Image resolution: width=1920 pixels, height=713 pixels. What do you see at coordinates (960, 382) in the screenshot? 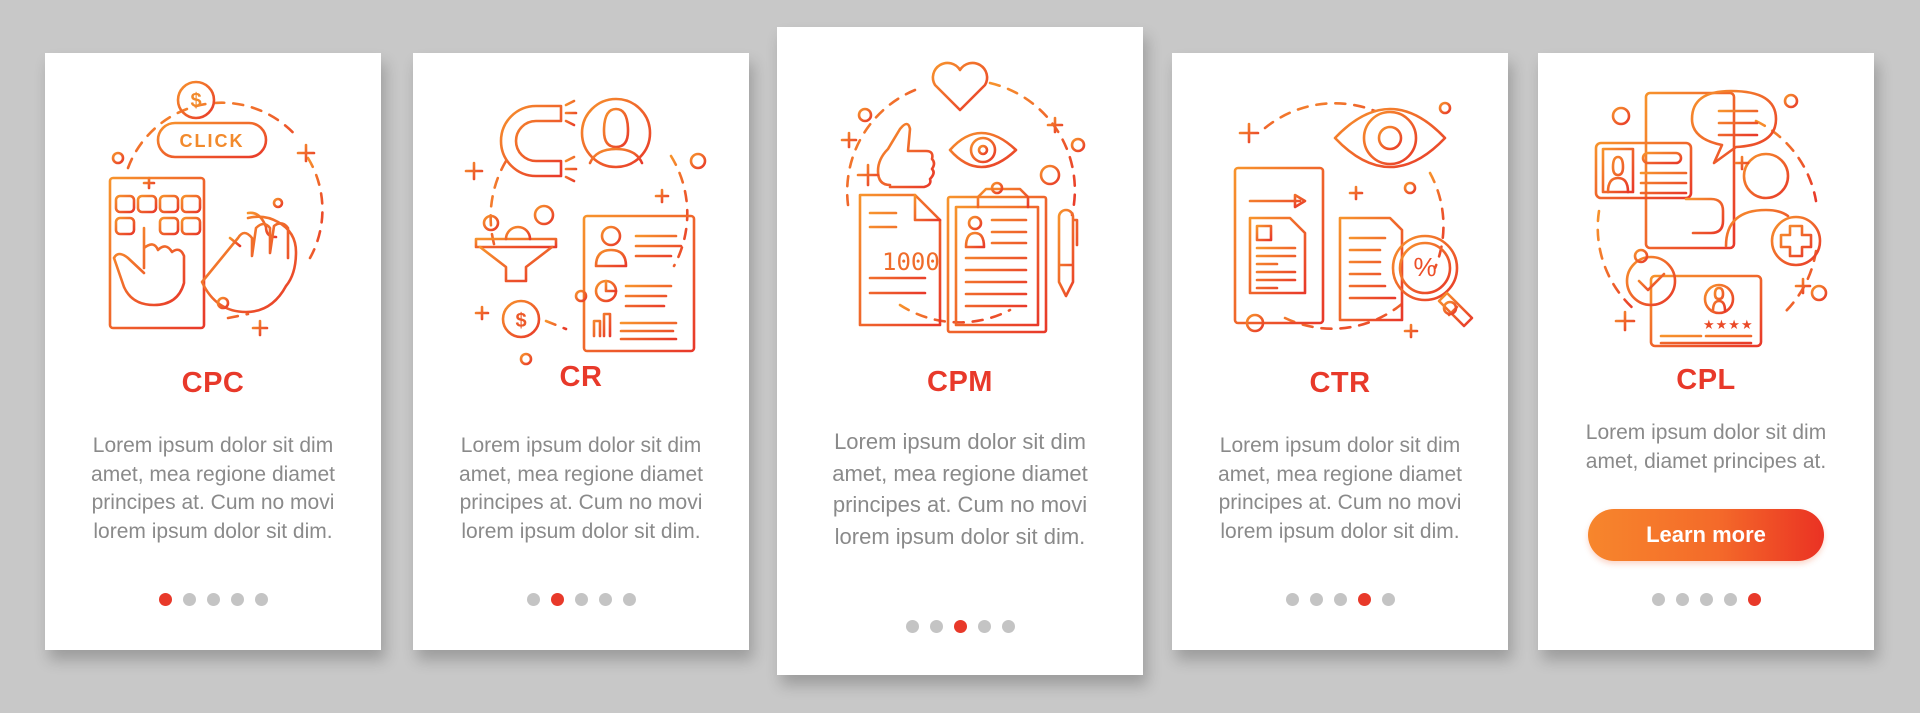
I see `screen-title: CPM` at bounding box center [960, 382].